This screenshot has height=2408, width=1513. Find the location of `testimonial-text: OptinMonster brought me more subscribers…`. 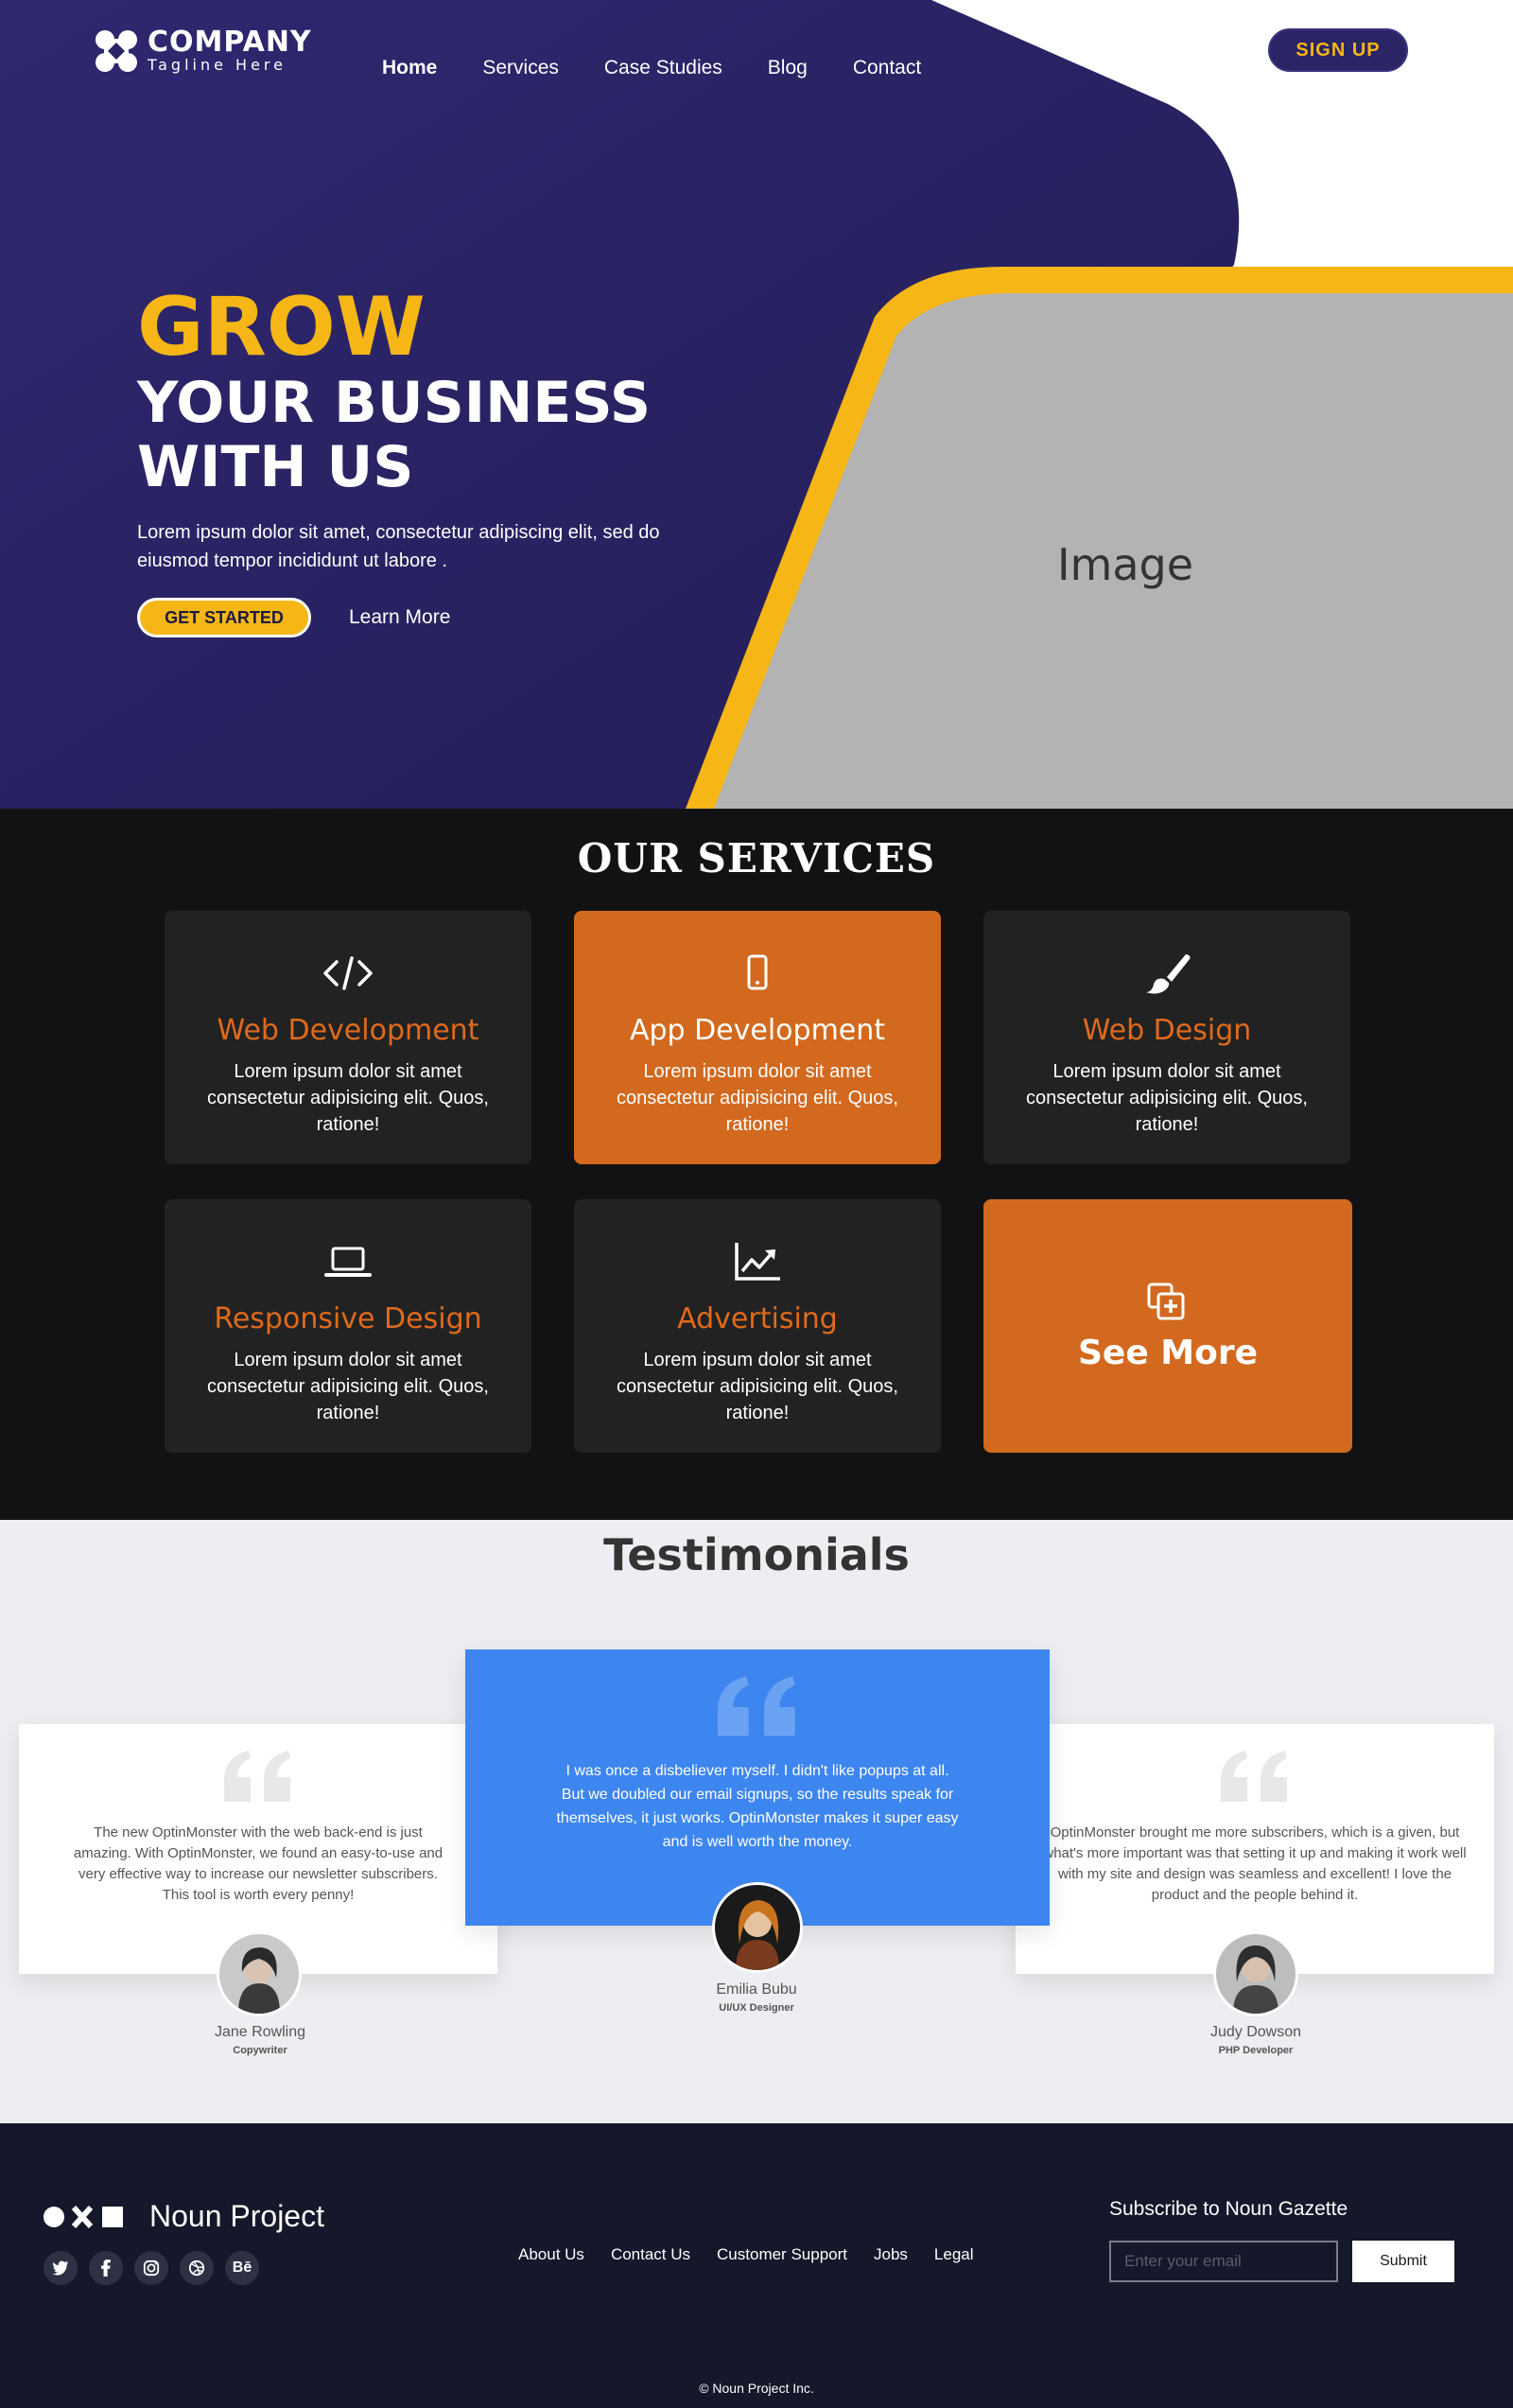

testimonial-text: OptinMonster brought me more subscribers… is located at coordinates (1255, 1863).